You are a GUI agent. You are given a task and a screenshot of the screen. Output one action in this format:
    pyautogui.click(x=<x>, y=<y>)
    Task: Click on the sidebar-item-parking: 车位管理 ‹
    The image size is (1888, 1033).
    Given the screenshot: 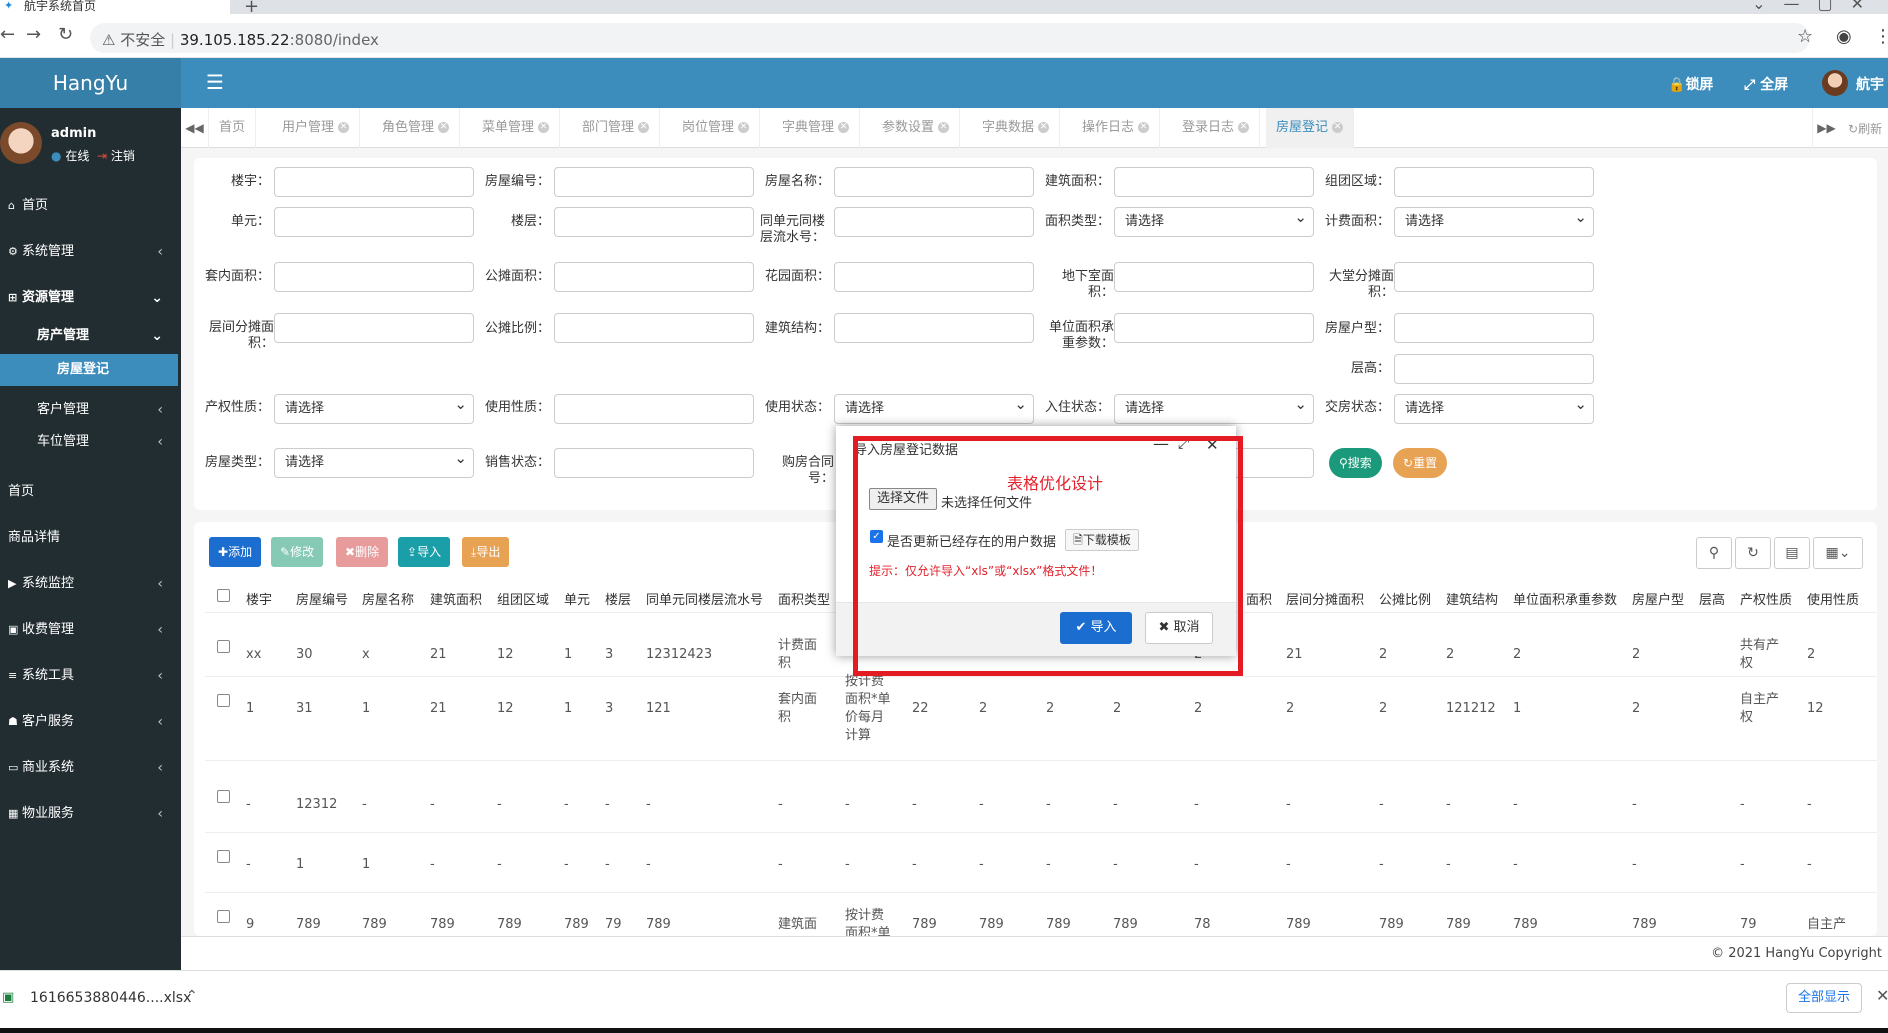 What is the action you would take?
    pyautogui.click(x=90, y=442)
    